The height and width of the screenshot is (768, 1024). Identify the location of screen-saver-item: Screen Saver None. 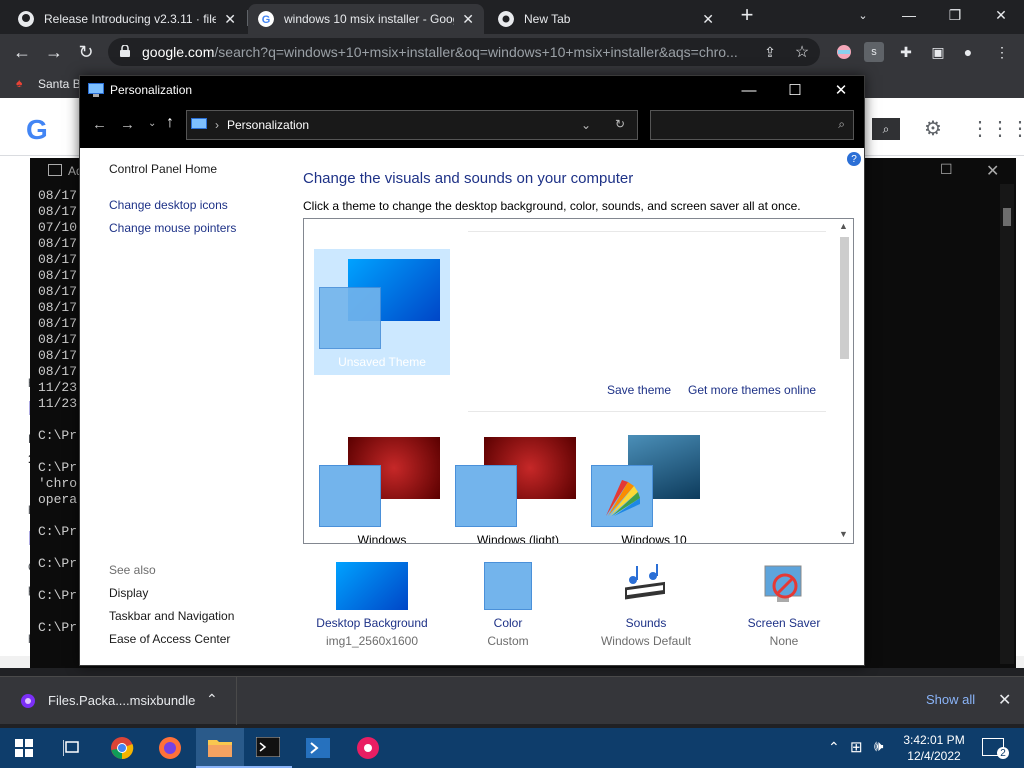
(784, 605).